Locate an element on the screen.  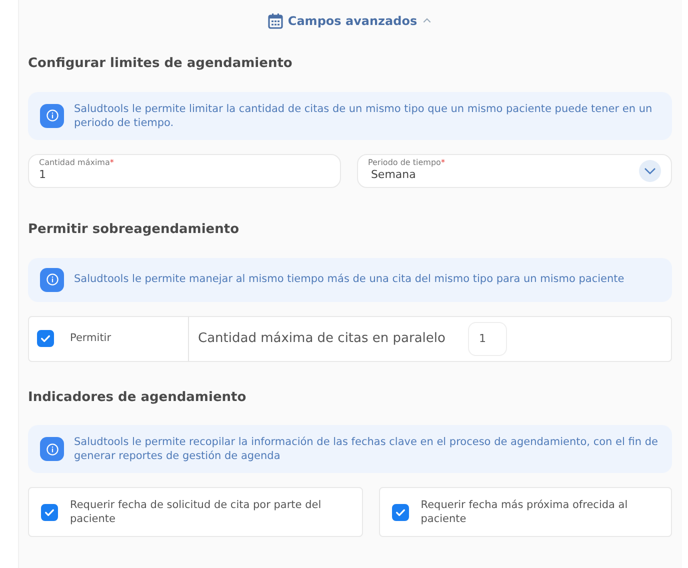
select-field: Periodo de tiempo* Semana is located at coordinates (514, 171).